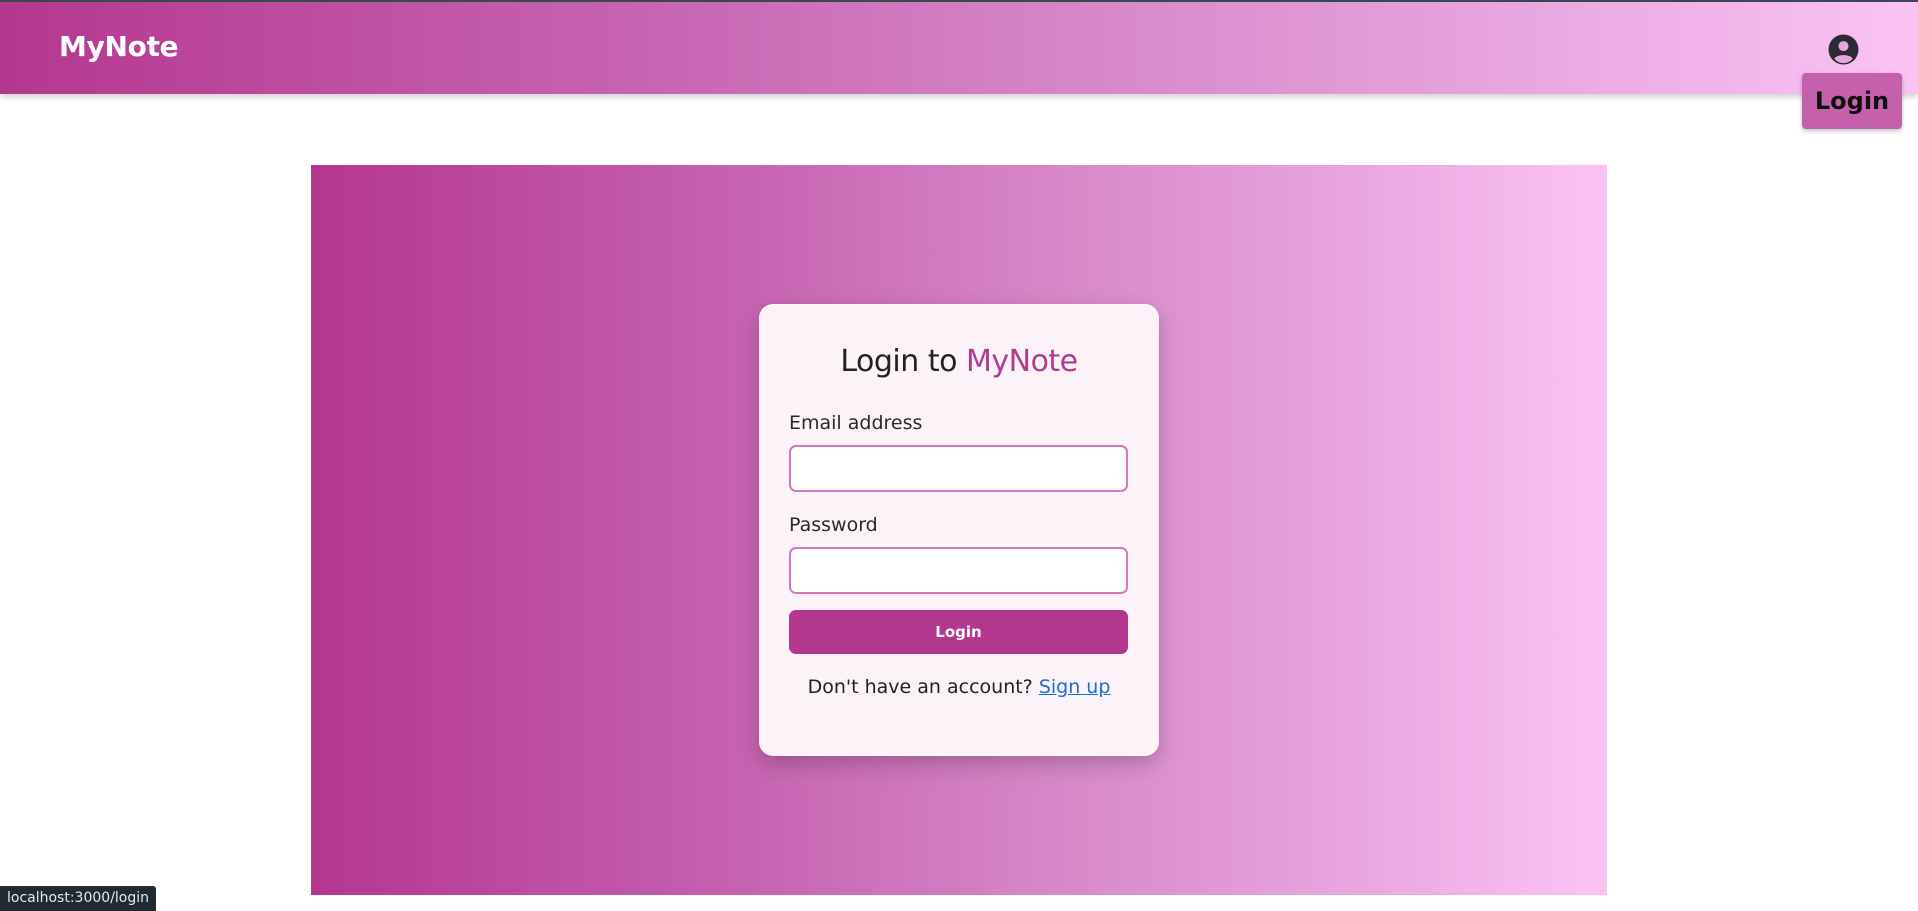 This screenshot has height=911, width=1918. Describe the element at coordinates (1852, 101) in the screenshot. I see `navbar-login-button: Login` at that location.